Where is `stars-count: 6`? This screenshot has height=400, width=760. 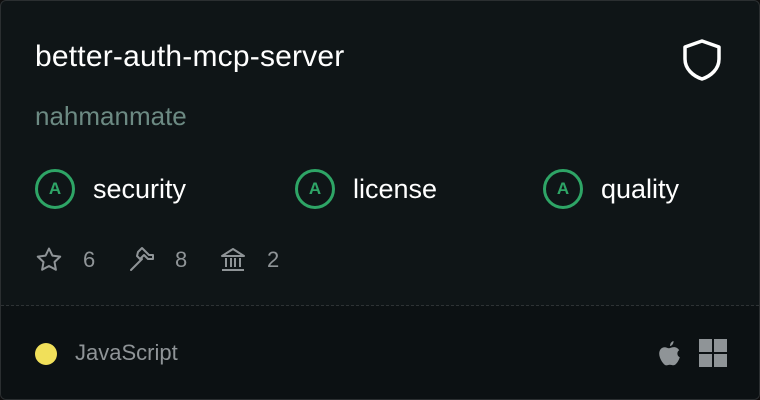
stars-count: 6 is located at coordinates (89, 259).